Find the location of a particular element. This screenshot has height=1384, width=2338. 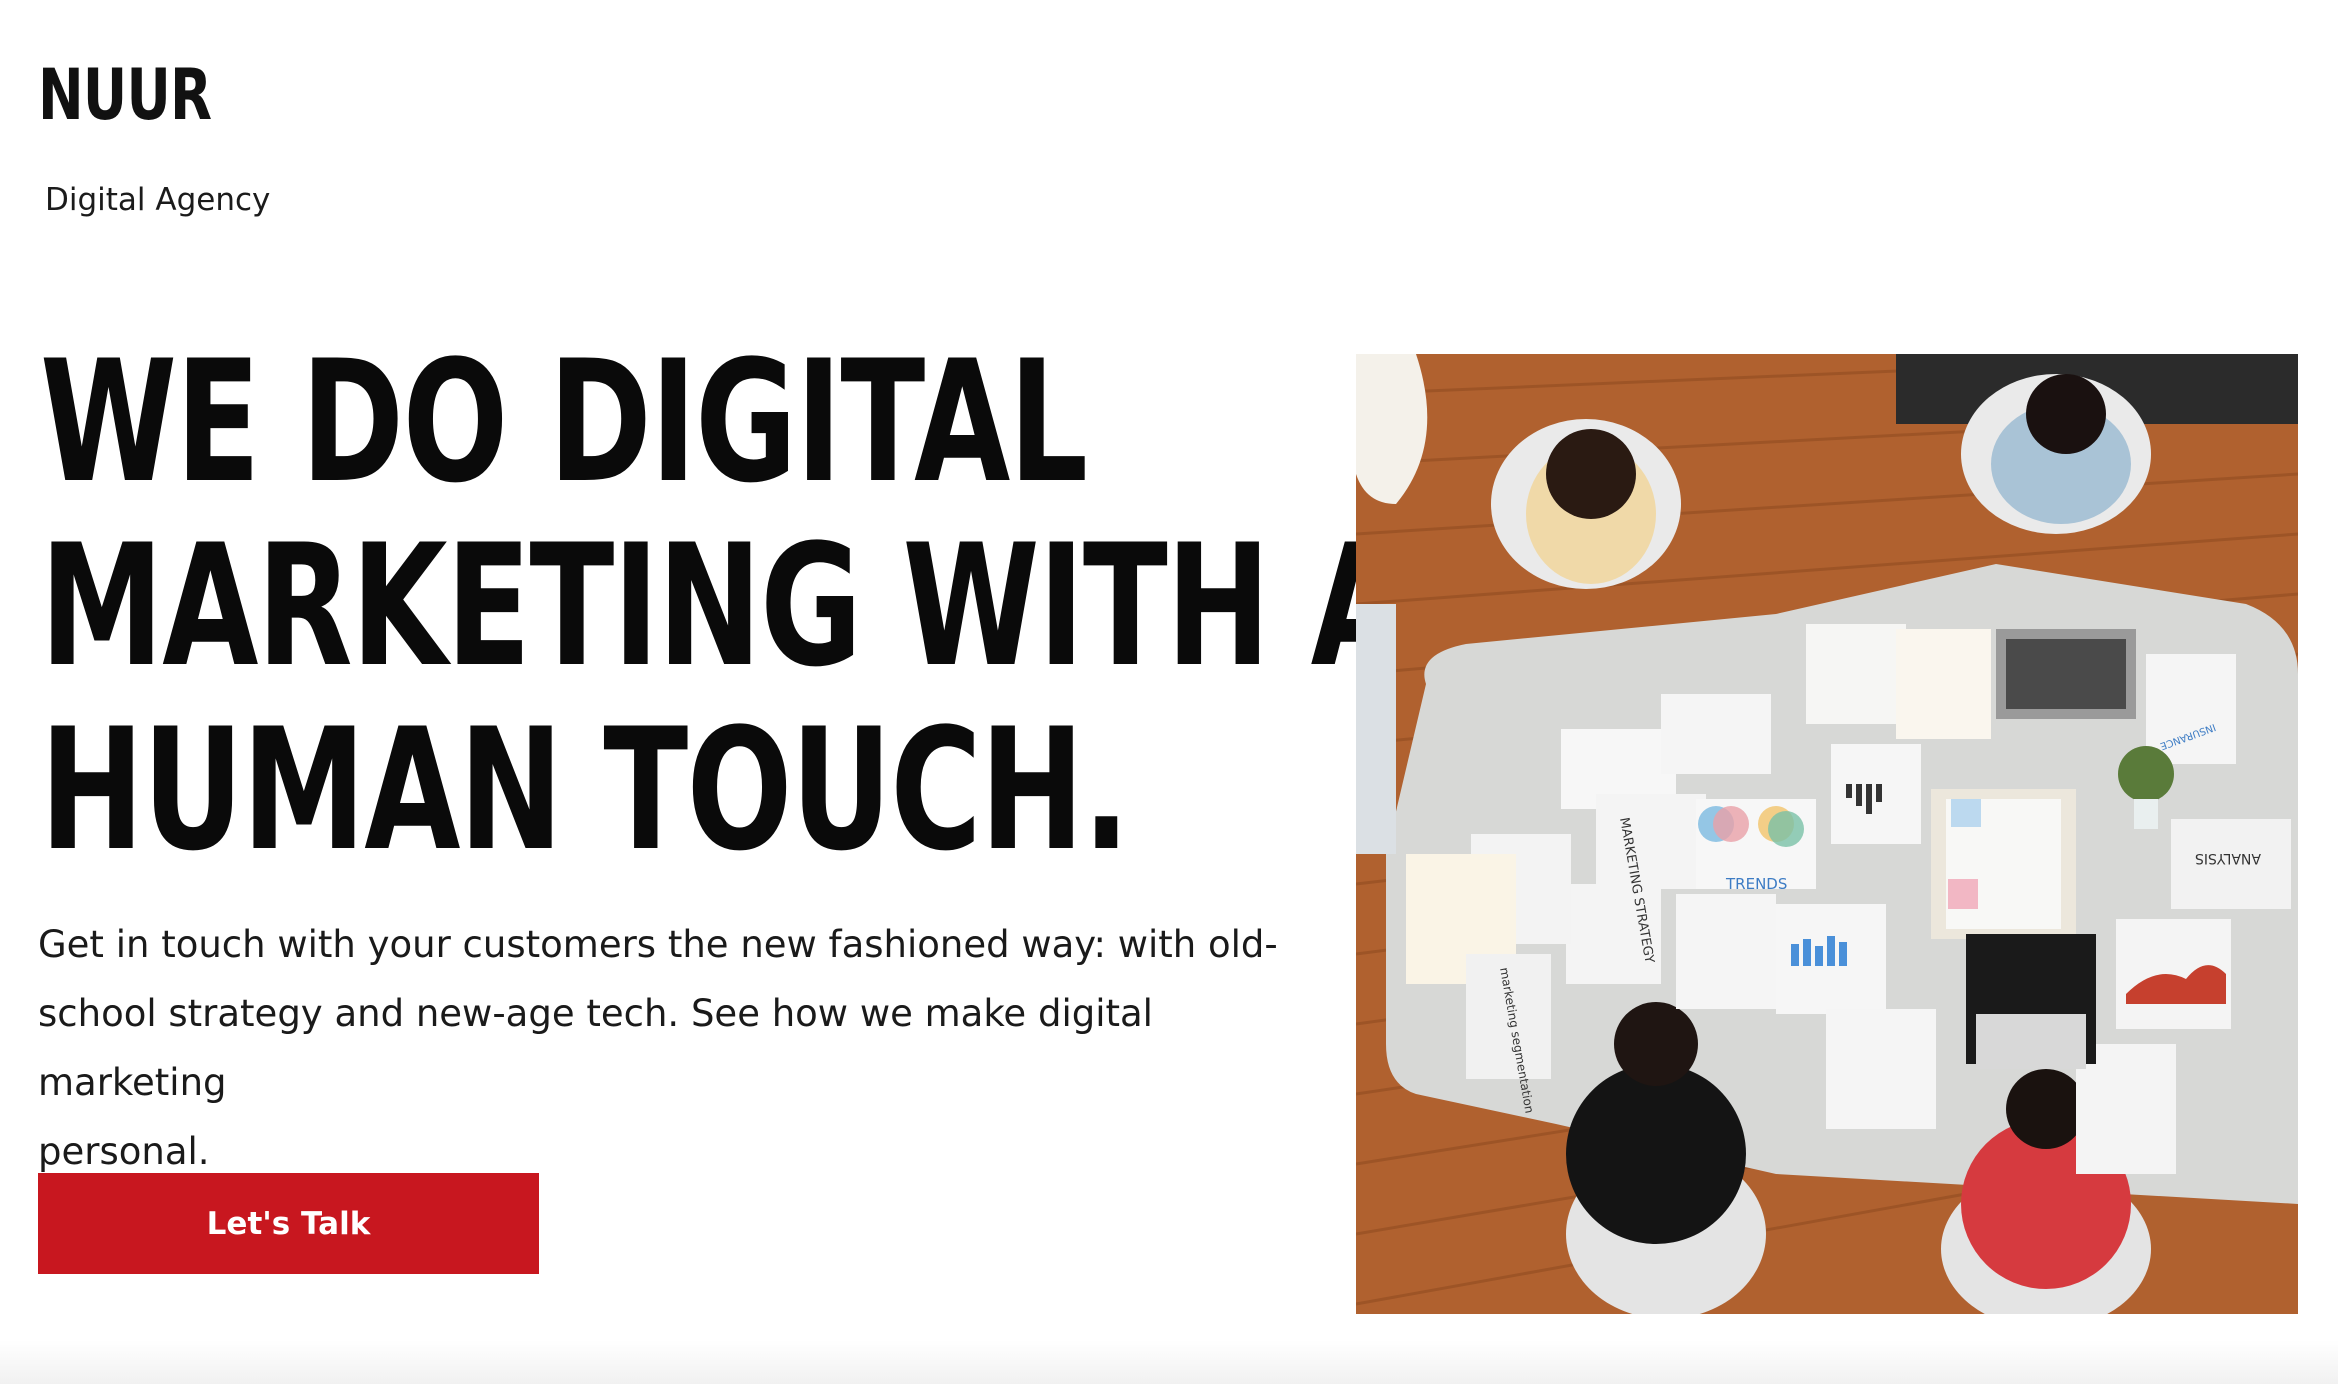

trends-paper-label: TRENDS is located at coordinates (1756, 884).